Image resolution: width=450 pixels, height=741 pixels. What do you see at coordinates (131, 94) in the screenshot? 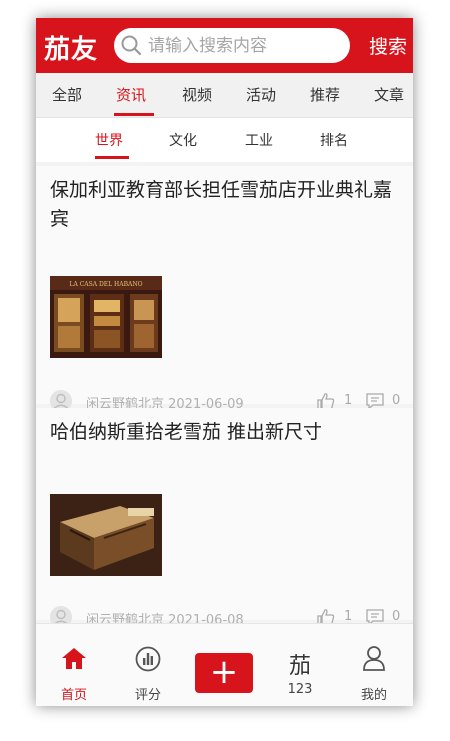
I see `tab-news: 资讯` at bounding box center [131, 94].